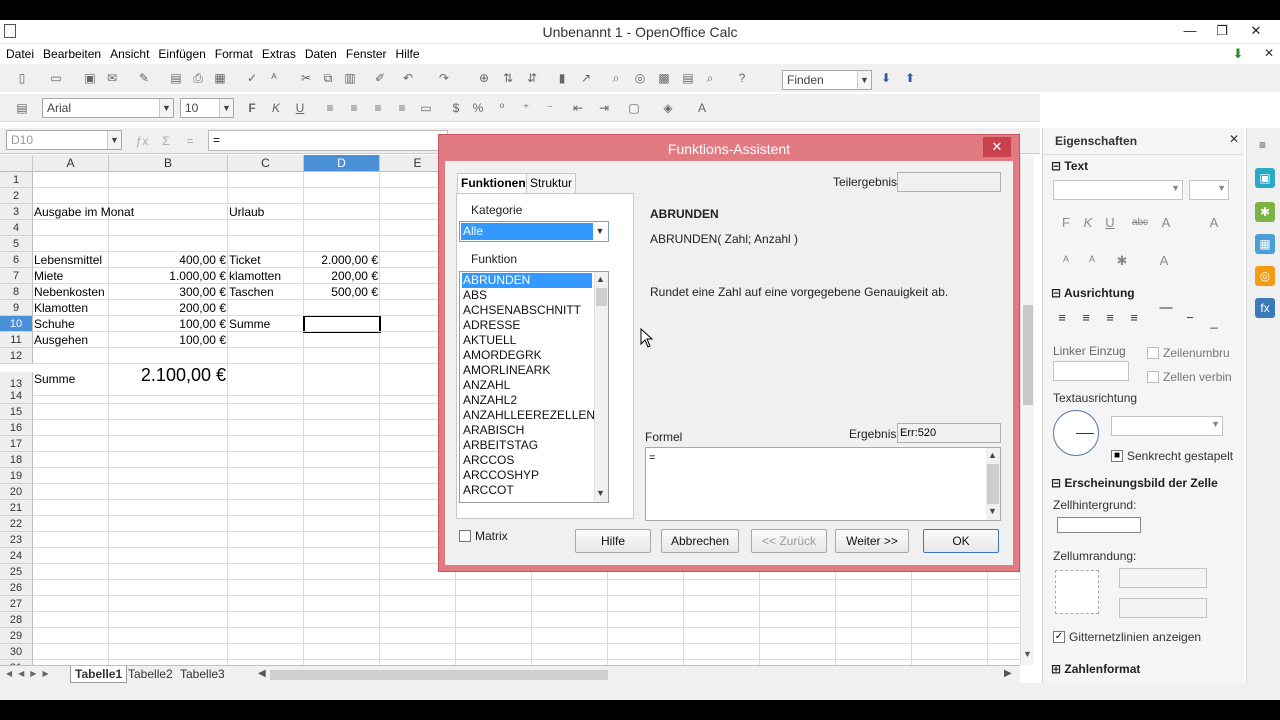 This screenshot has width=1280, height=720. Describe the element at coordinates (276, 108) in the screenshot. I see `italic-icon: K` at that location.